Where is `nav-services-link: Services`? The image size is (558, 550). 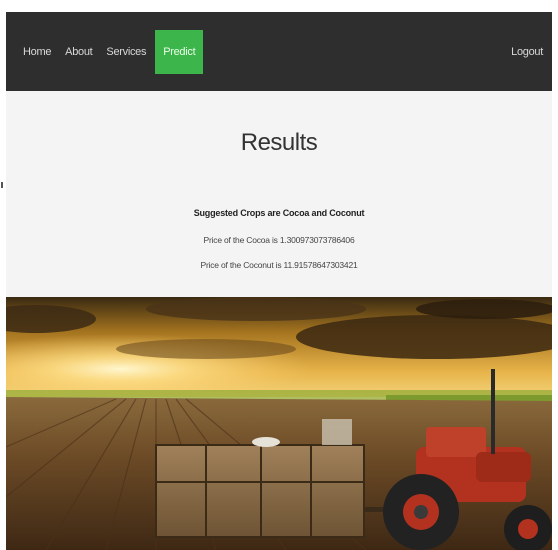
nav-services-link: Services is located at coordinates (126, 51).